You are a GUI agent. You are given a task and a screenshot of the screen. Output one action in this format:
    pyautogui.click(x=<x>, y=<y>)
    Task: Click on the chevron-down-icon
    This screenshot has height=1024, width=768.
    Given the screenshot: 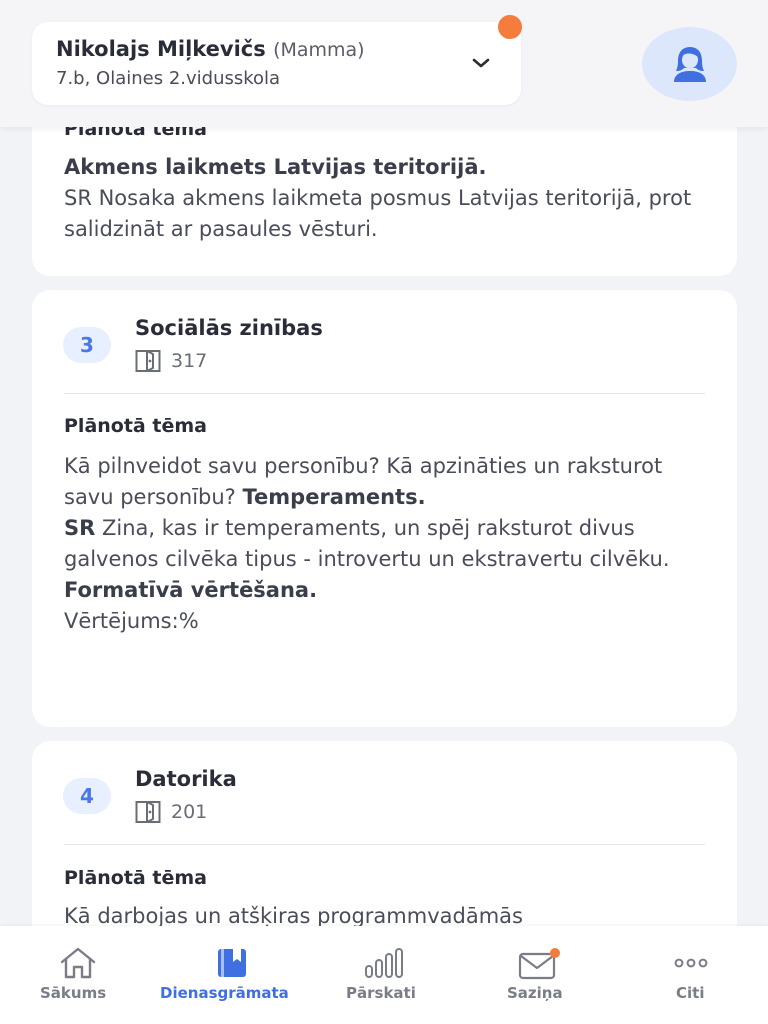 What is the action you would take?
    pyautogui.click(x=481, y=63)
    